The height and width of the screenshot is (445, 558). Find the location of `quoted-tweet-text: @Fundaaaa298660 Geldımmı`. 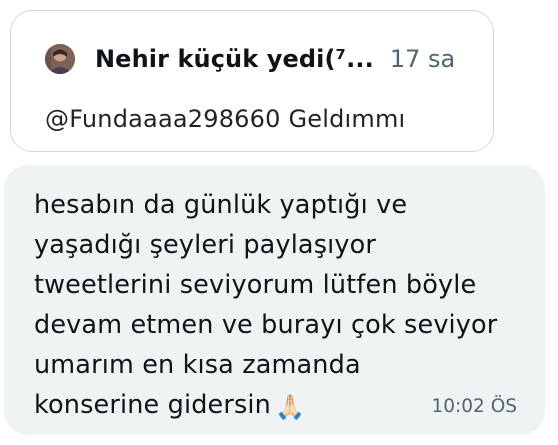

quoted-tweet-text: @Fundaaaa298660 Geldımmı is located at coordinates (225, 119).